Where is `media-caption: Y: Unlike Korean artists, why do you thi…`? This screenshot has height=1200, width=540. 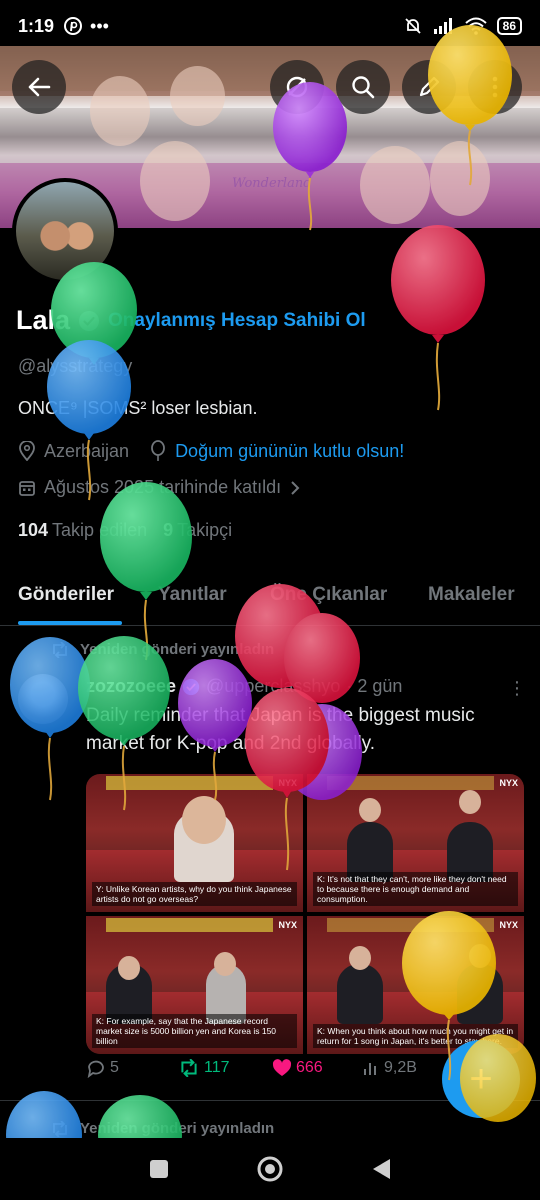
media-caption: Y: Unlike Korean artists, why do you thi… is located at coordinates (194, 894).